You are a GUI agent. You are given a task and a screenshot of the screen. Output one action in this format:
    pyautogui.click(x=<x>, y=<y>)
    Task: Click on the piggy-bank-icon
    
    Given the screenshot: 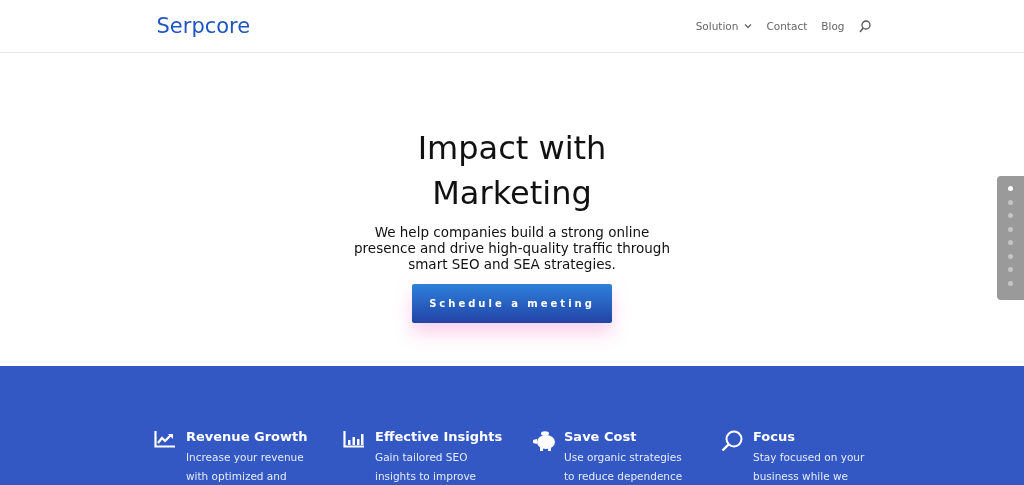 What is the action you would take?
    pyautogui.click(x=544, y=441)
    